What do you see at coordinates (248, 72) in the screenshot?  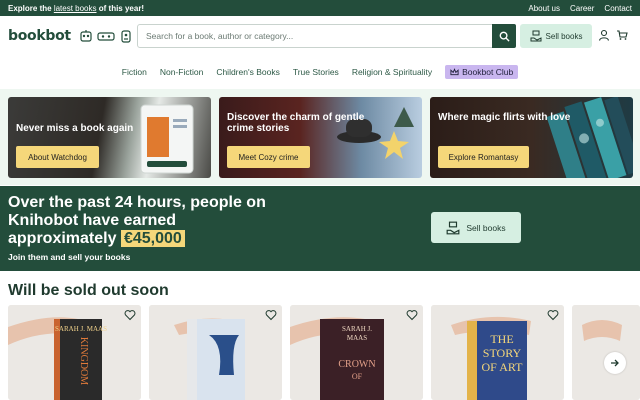 I see `nav-childrens-books: Children's Books` at bounding box center [248, 72].